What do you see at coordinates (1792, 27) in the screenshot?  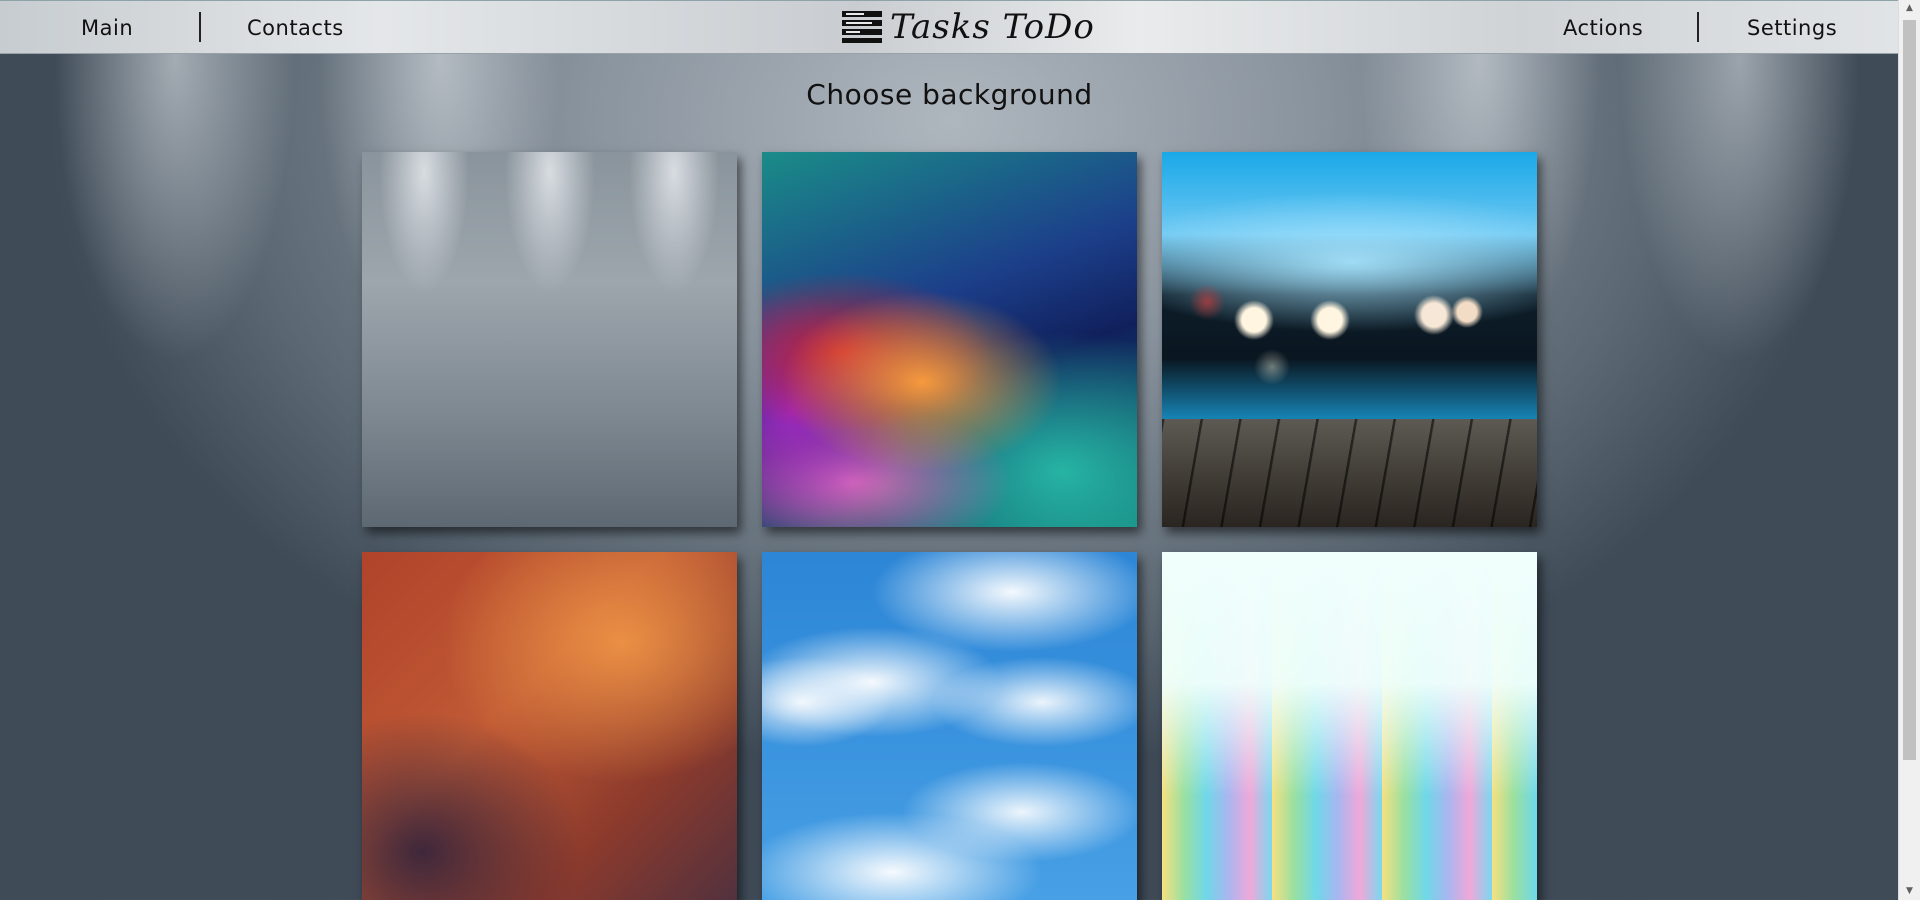 I see `nav-settings-link: Settings` at bounding box center [1792, 27].